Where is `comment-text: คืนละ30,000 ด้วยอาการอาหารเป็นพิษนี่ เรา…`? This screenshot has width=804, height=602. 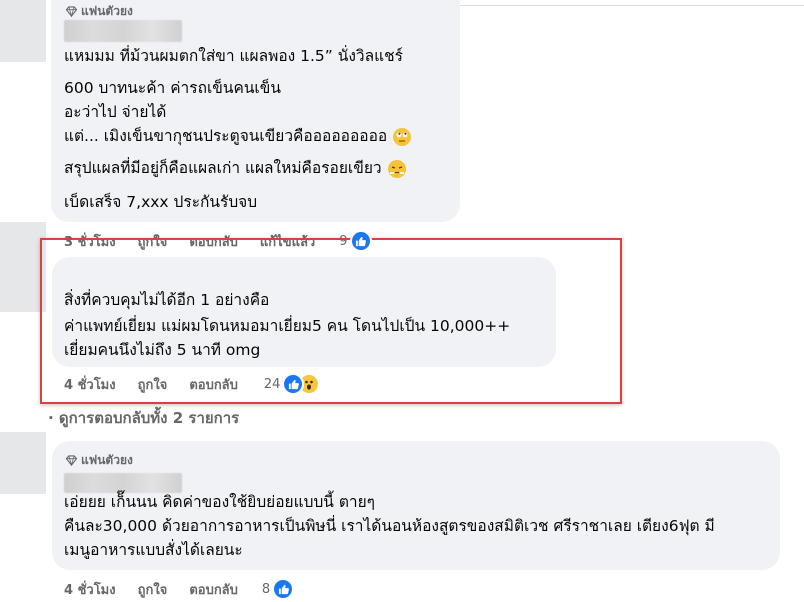 comment-text: คืนละ30,000 ด้วยอาการอาหารเป็นพิษนี่ เรา… is located at coordinates (389, 526).